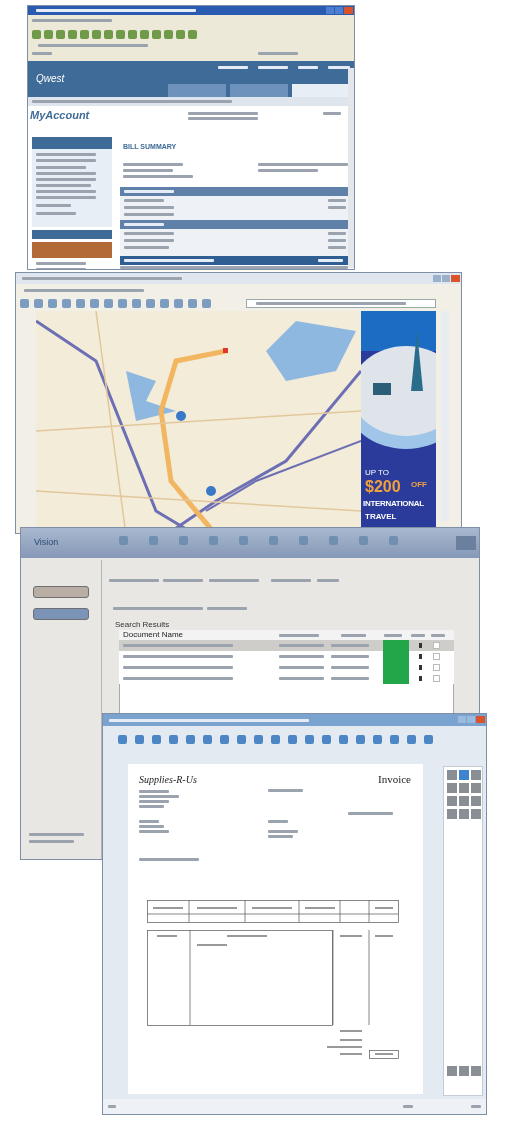  What do you see at coordinates (168, 780) in the screenshot?
I see `company-name: Supplies-R-Us` at bounding box center [168, 780].